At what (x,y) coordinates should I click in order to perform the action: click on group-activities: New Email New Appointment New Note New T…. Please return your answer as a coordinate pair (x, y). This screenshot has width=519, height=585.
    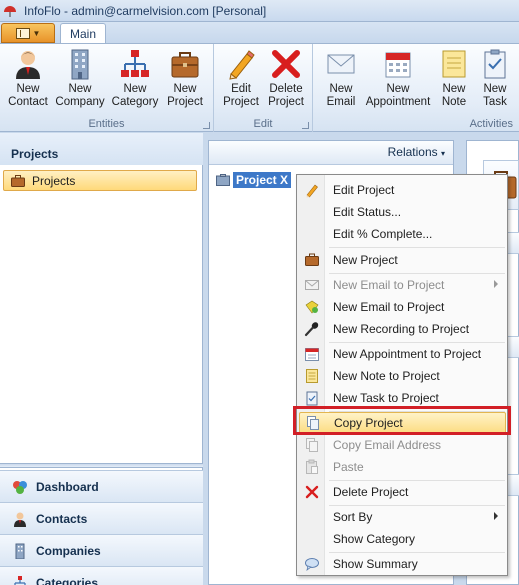
    Looking at the image, I should click on (416, 88).